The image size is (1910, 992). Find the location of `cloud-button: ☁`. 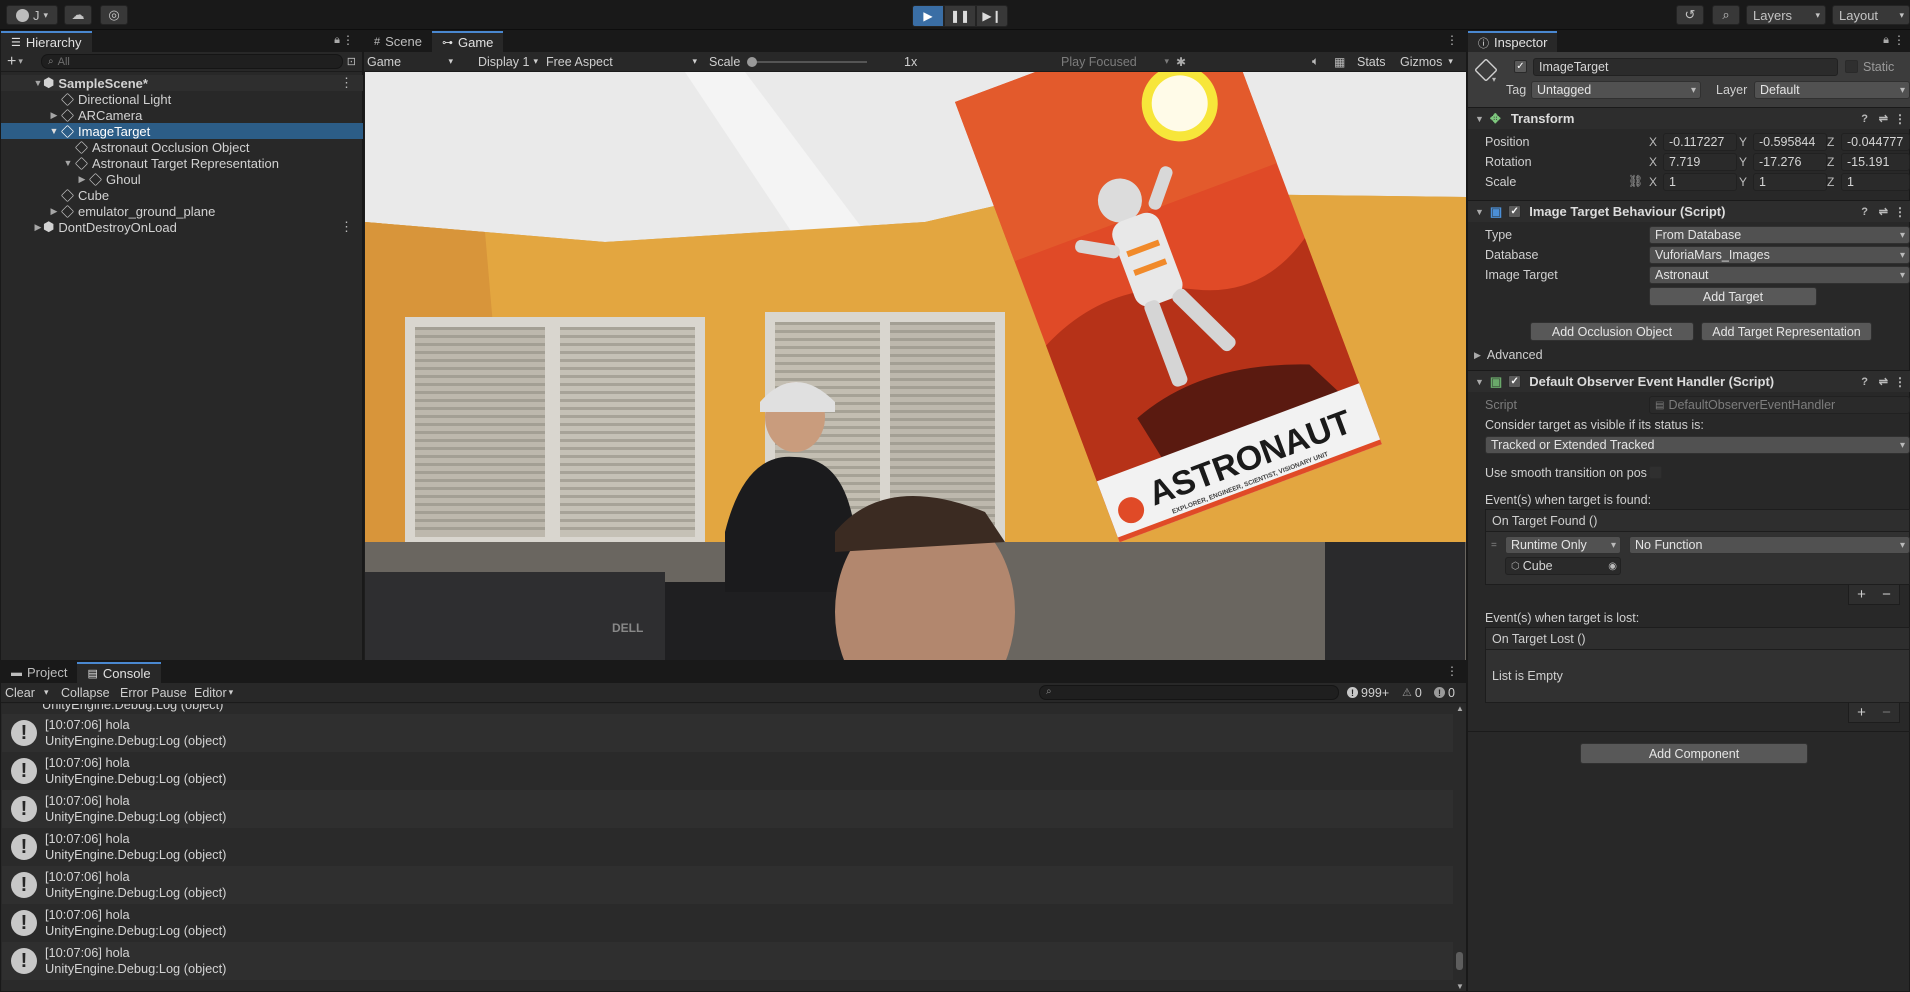

cloud-button: ☁ is located at coordinates (78, 15).